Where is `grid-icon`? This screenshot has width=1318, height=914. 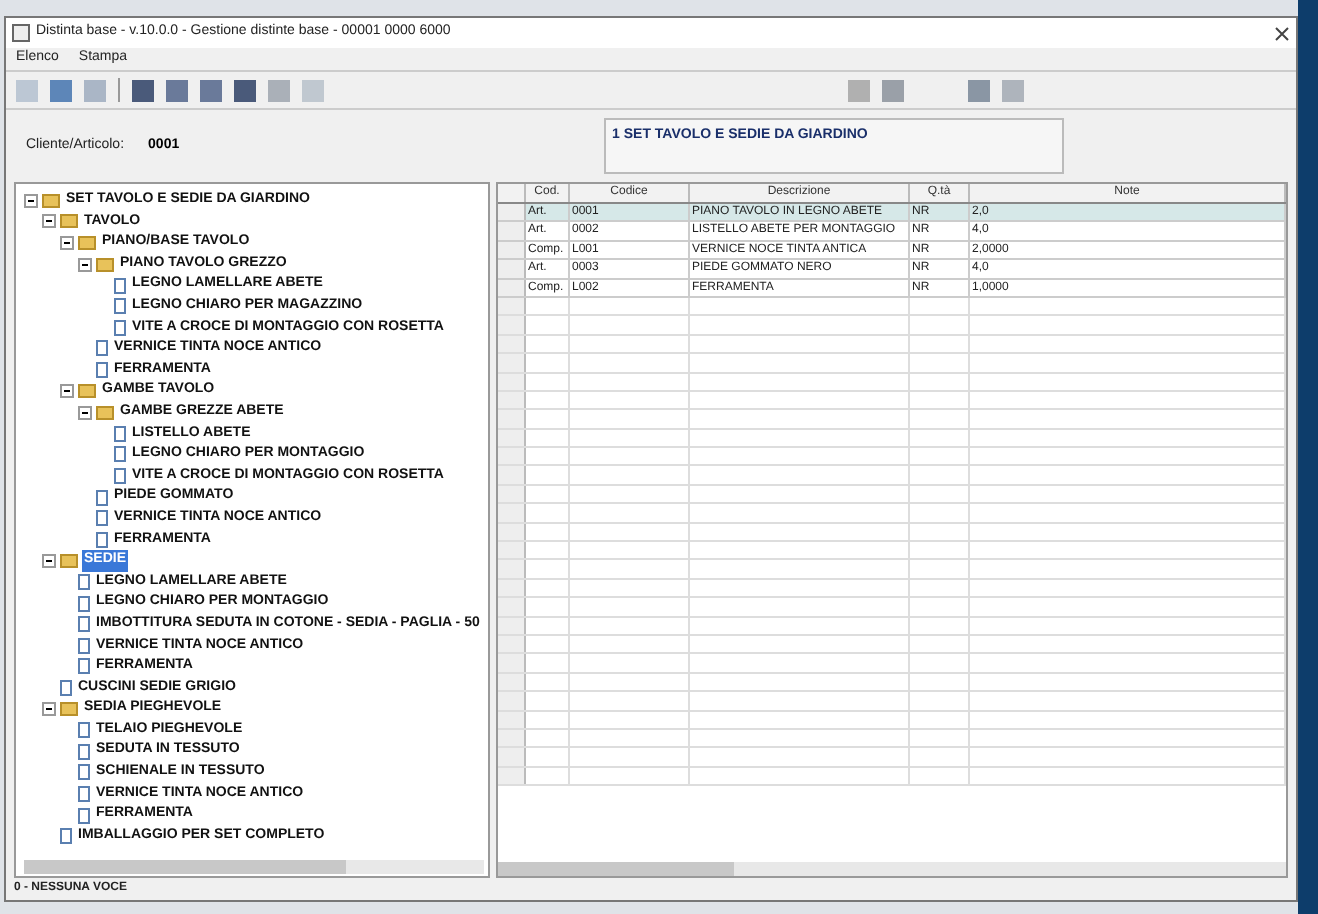 grid-icon is located at coordinates (61, 90).